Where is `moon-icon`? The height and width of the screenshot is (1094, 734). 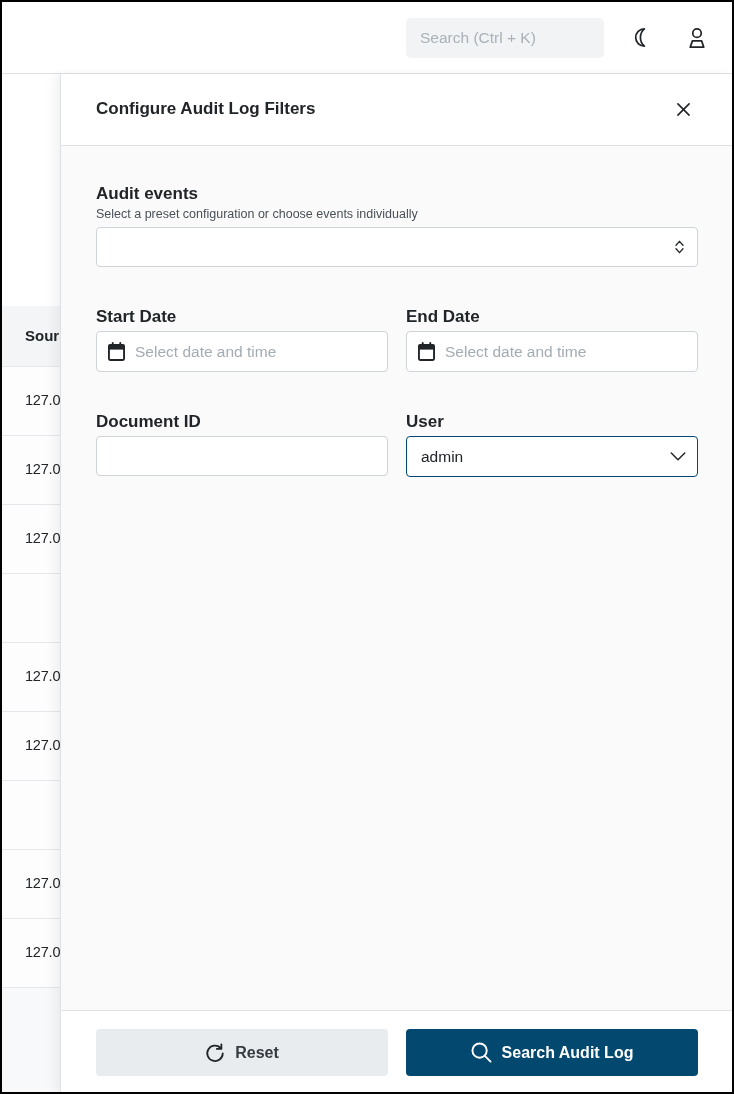
moon-icon is located at coordinates (640, 37).